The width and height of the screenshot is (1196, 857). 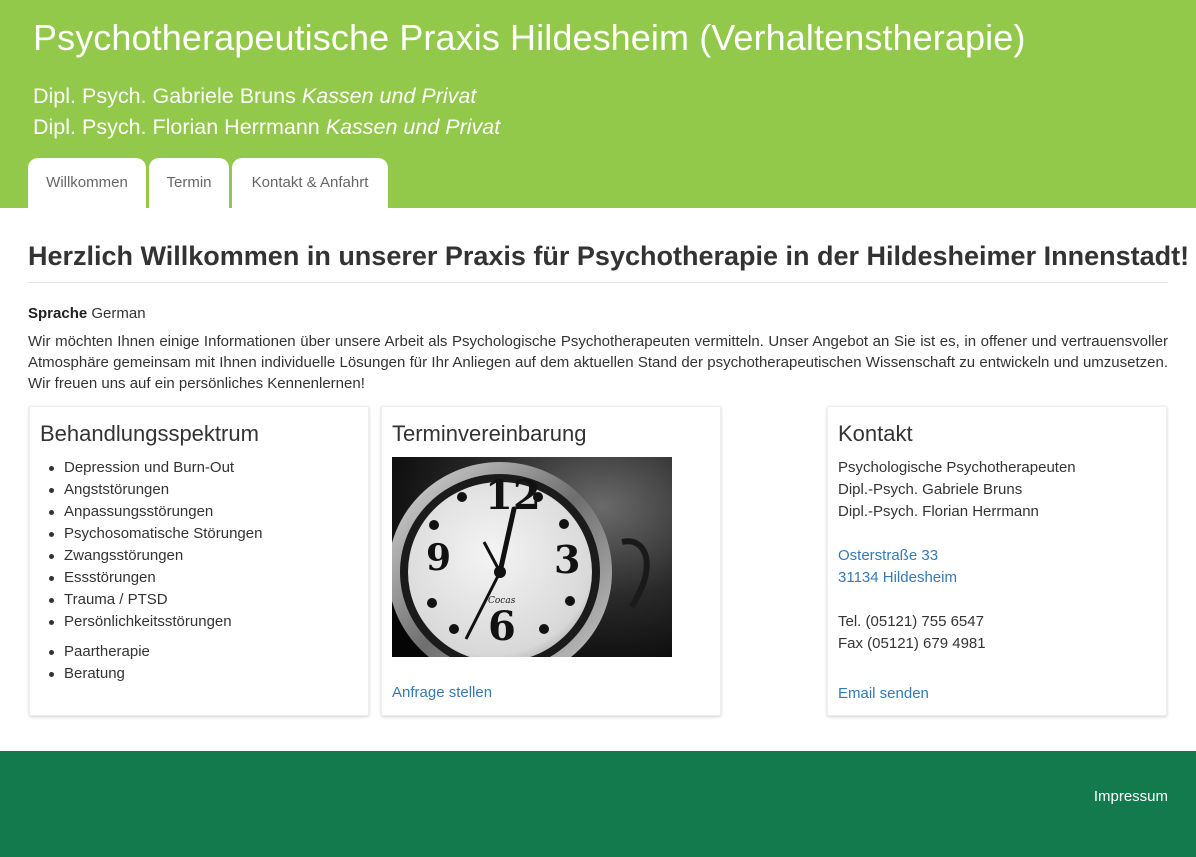 I want to click on impressum-link: Impressum, so click(x=1131, y=796).